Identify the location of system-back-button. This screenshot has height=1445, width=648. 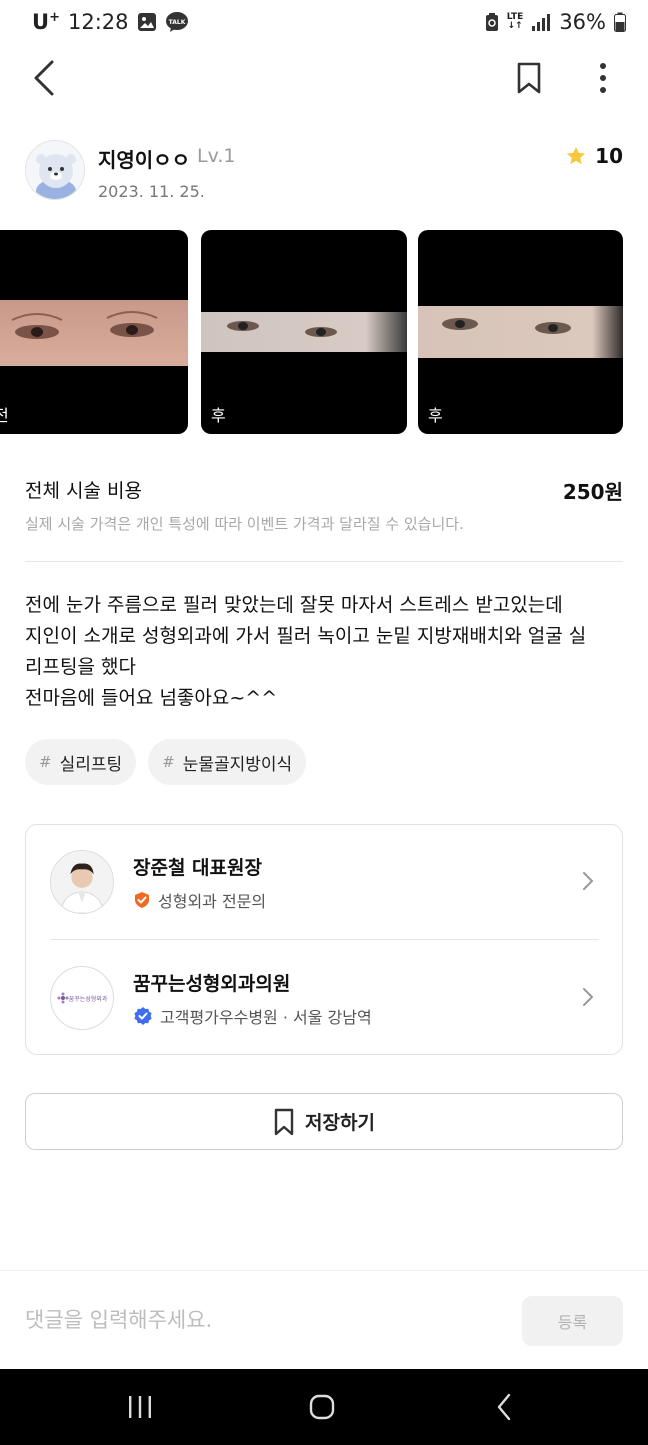
(504, 1407).